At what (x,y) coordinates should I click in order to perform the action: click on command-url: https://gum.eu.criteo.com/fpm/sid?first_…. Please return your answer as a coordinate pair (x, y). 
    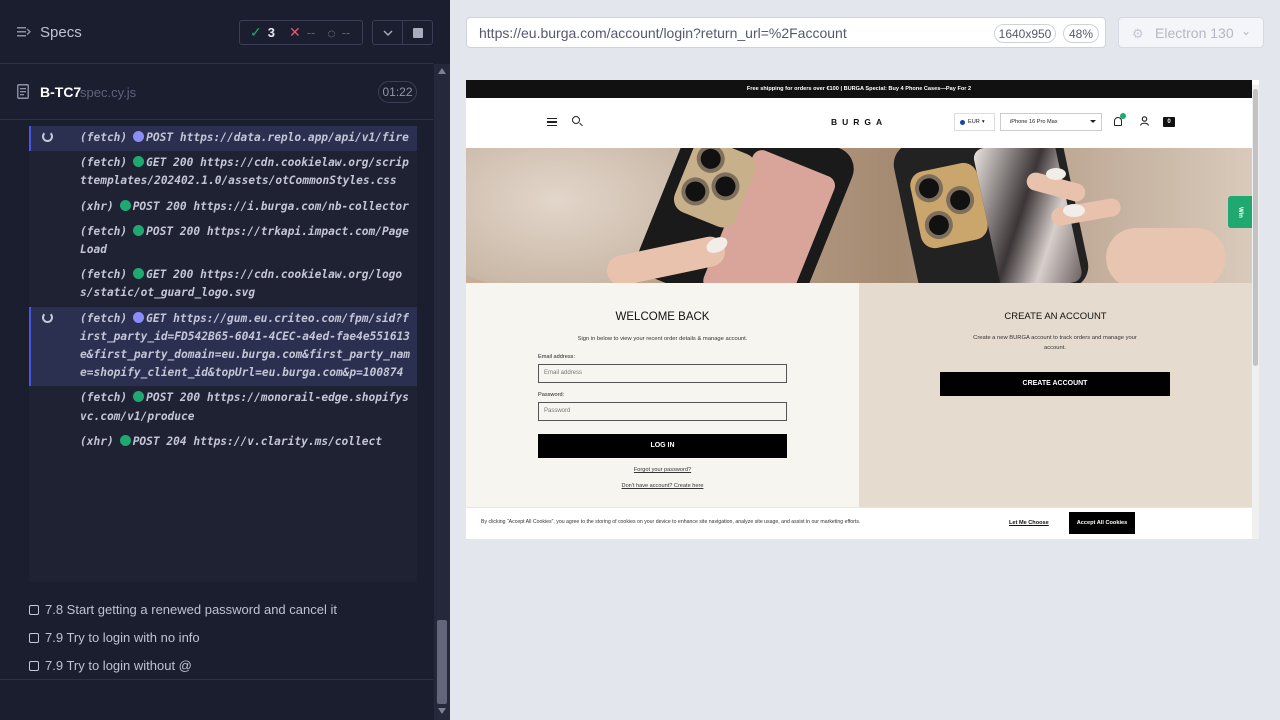
    Looking at the image, I should click on (245, 345).